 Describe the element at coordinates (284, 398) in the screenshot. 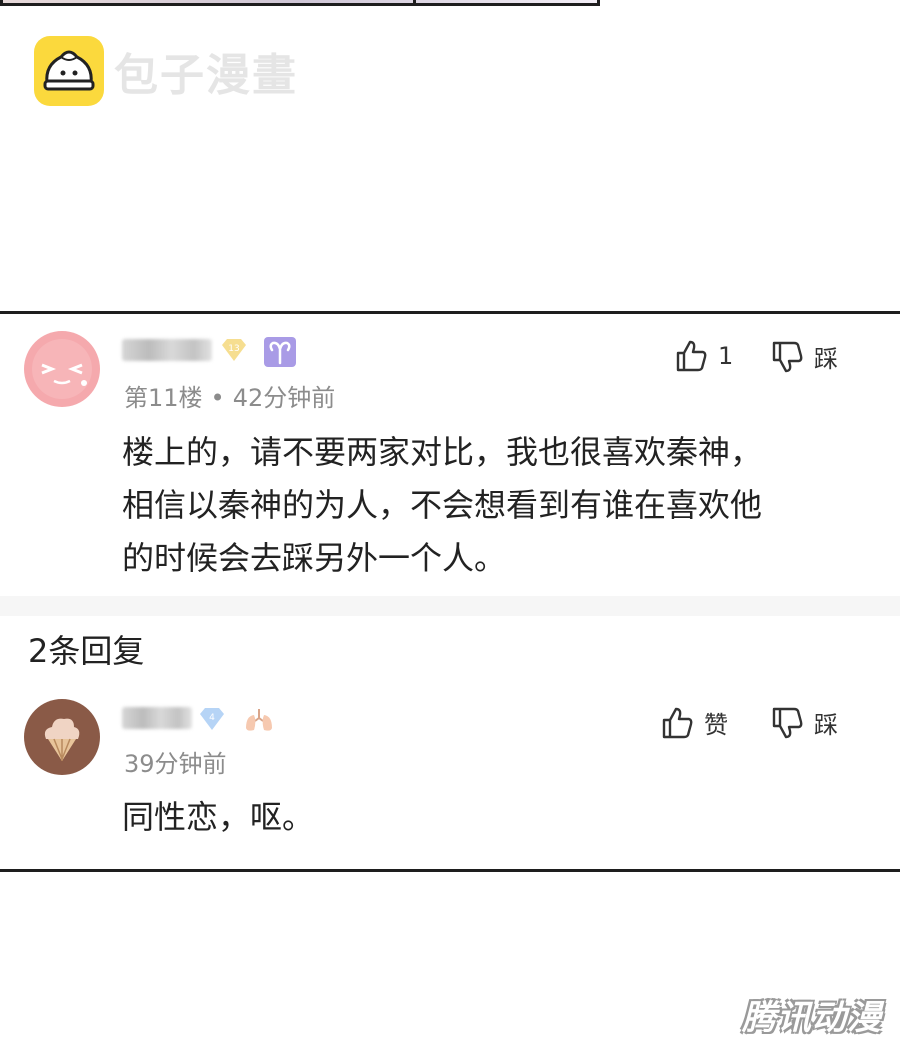

I see `comment-time: 42分钟前` at that location.